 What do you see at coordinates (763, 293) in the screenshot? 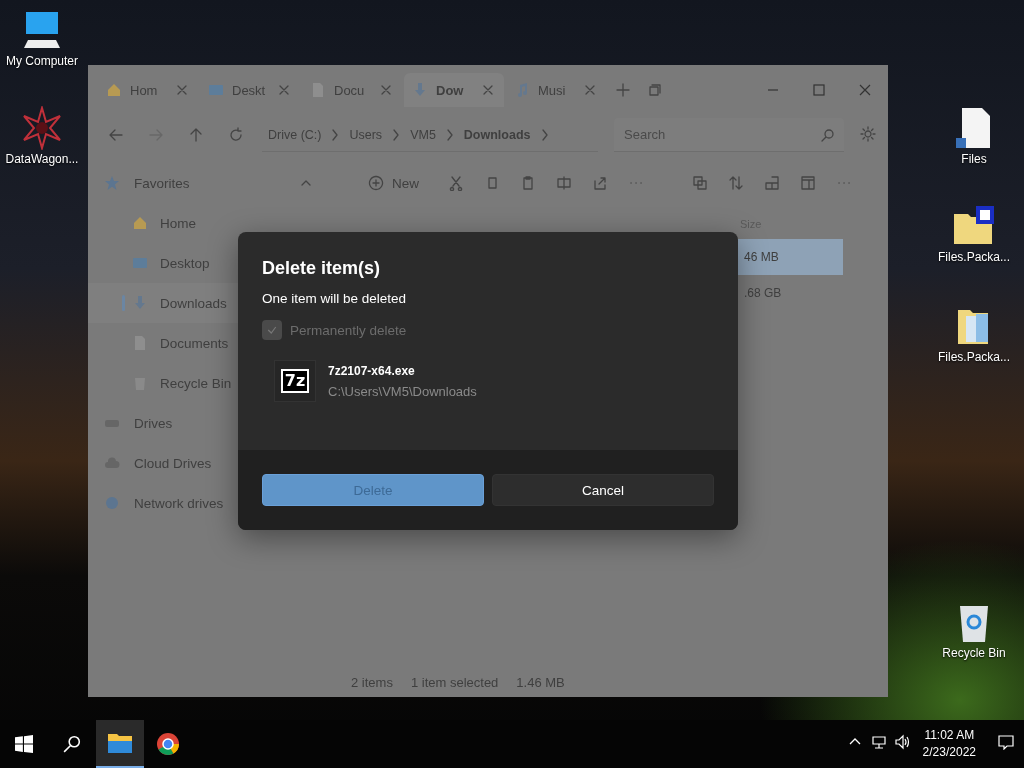
I see `size-cell-text: .68 GB` at bounding box center [763, 293].